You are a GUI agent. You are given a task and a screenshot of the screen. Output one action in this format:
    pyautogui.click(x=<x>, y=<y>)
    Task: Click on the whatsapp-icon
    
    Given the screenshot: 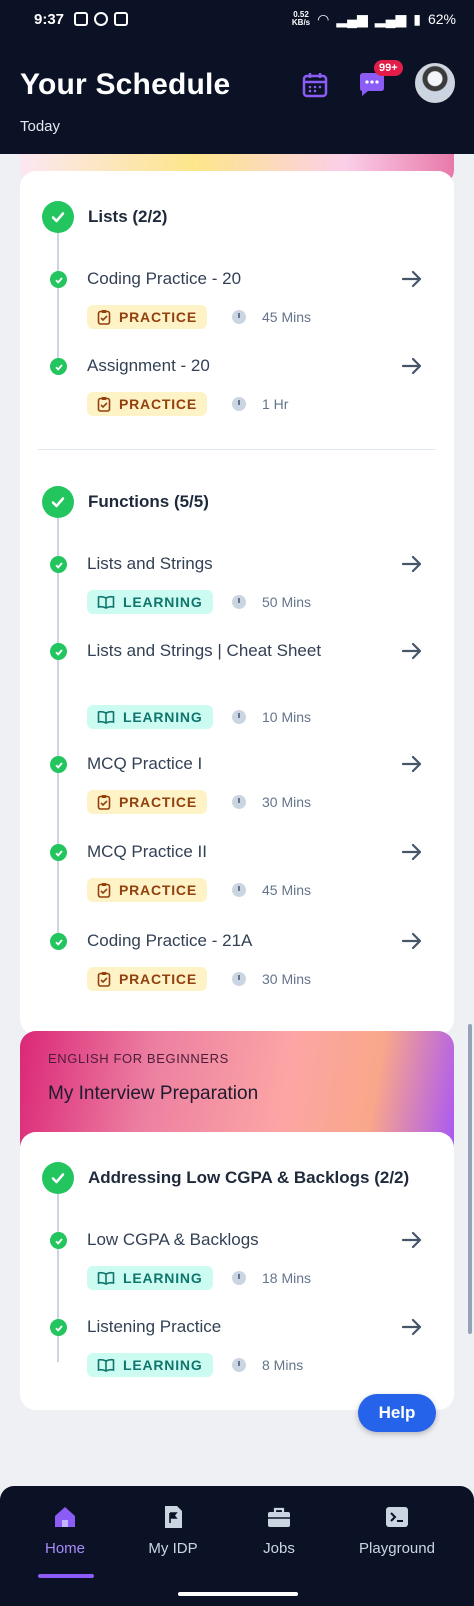 What is the action you would take?
    pyautogui.click(x=101, y=19)
    